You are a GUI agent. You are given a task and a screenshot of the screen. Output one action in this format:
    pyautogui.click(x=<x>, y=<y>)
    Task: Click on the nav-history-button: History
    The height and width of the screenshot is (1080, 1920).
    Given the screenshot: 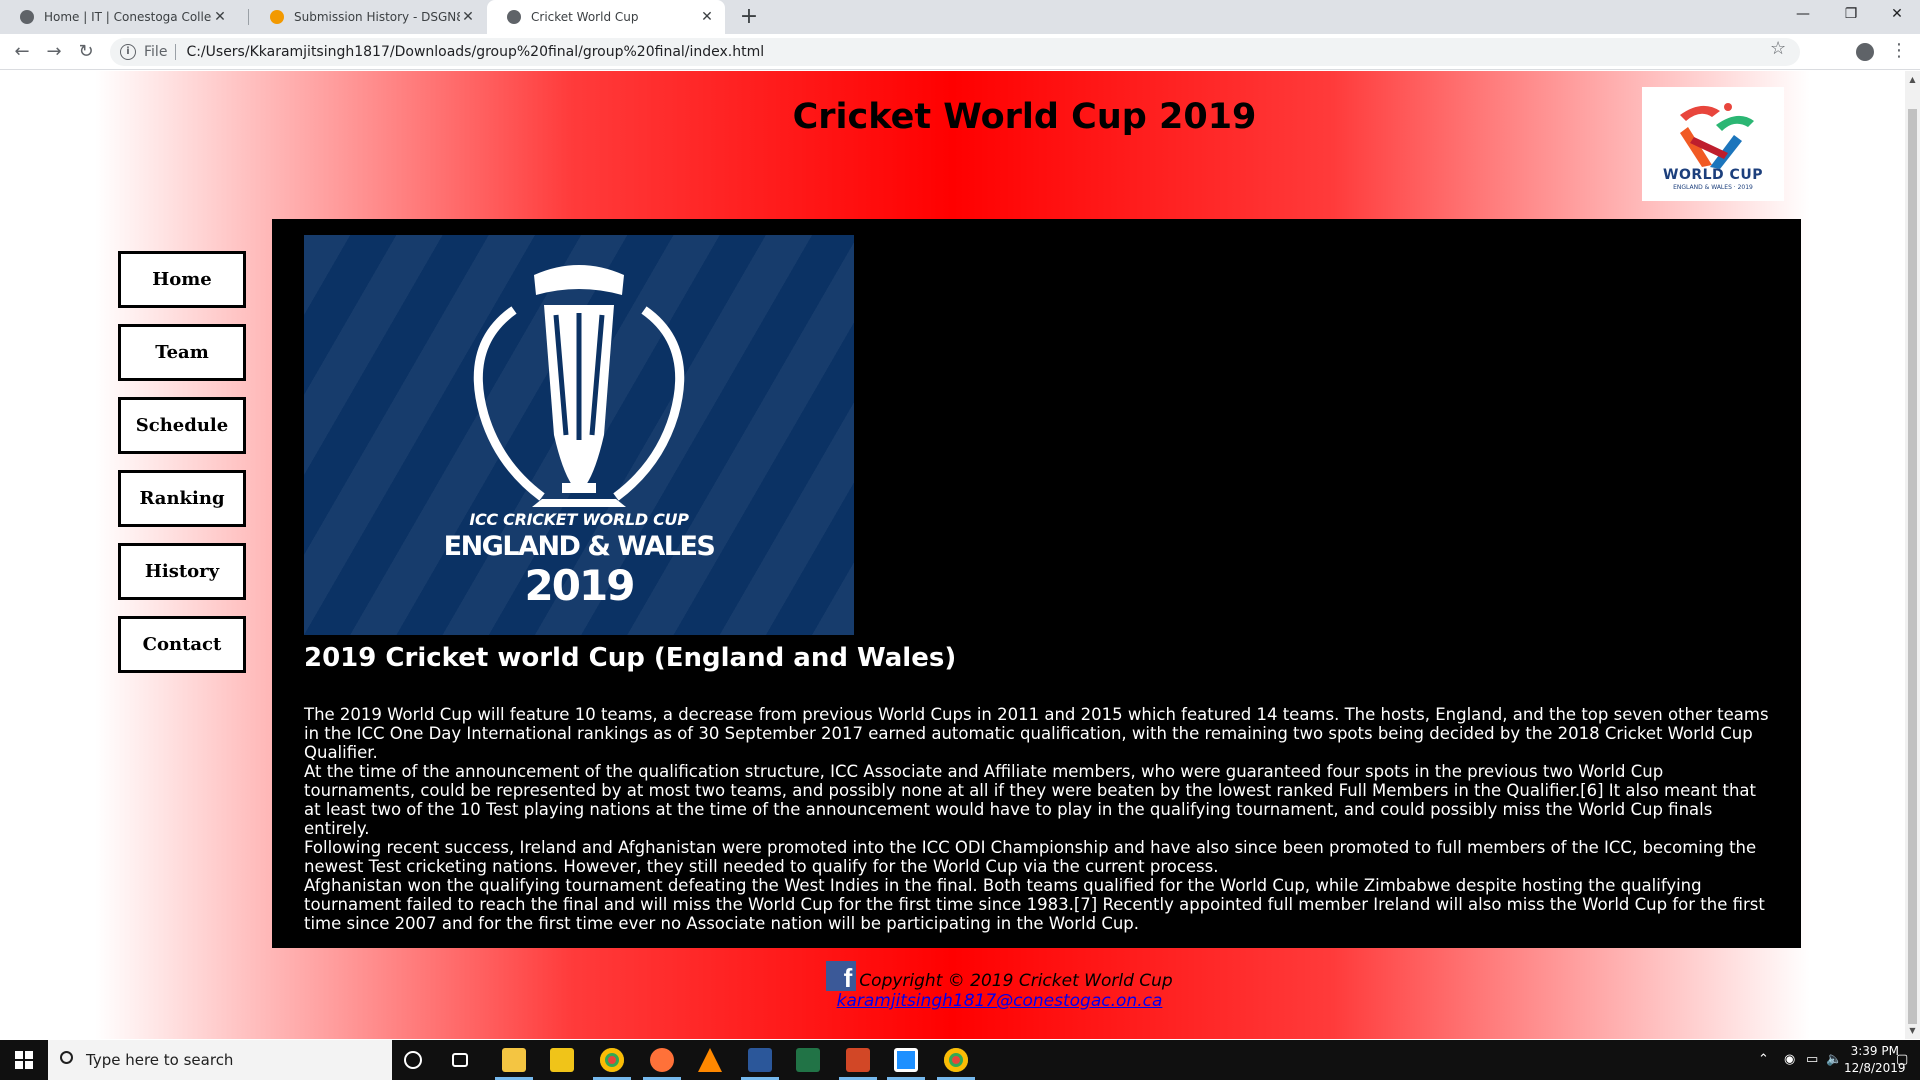 What is the action you would take?
    pyautogui.click(x=182, y=571)
    